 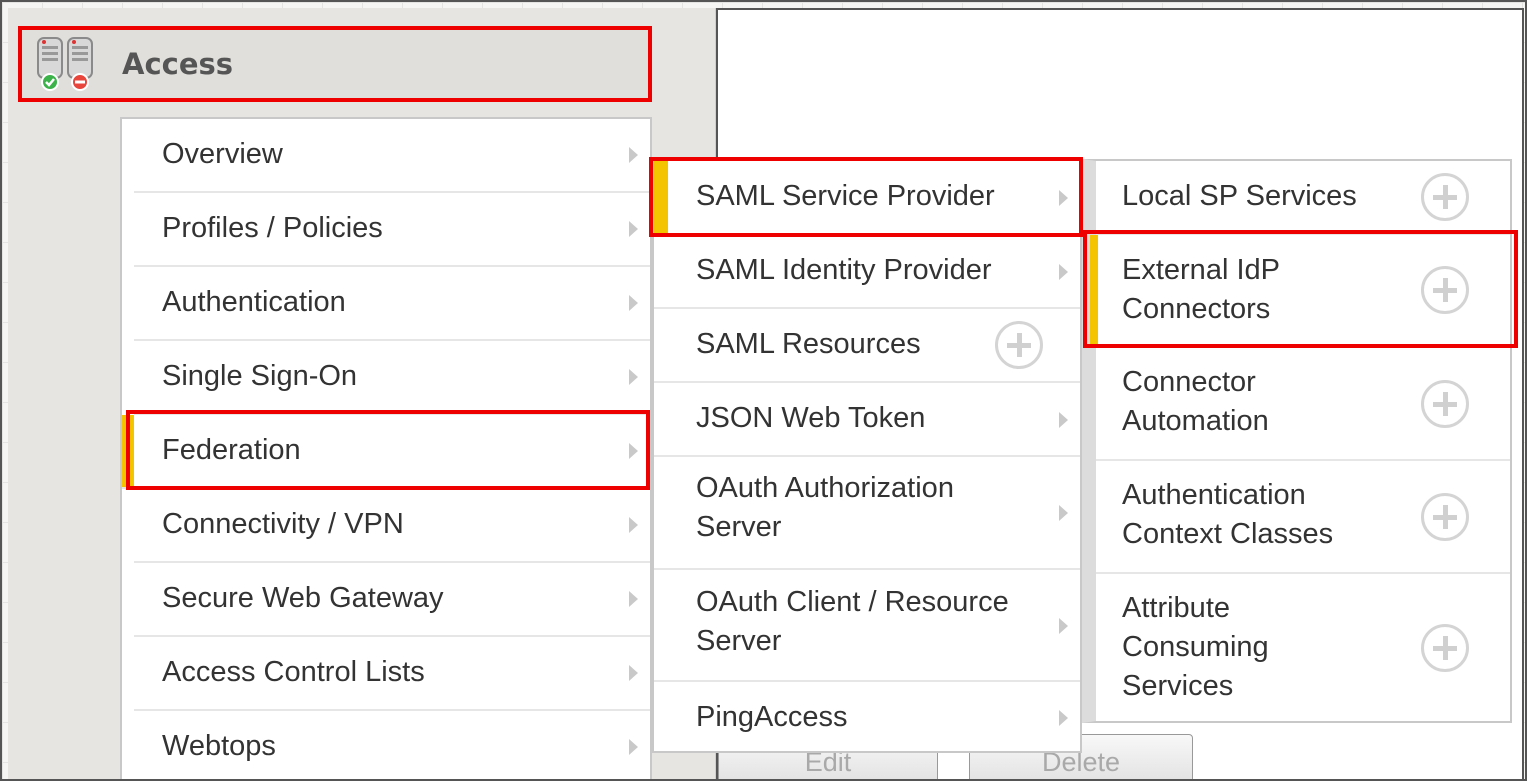 What do you see at coordinates (386, 452) in the screenshot?
I see `menu-item-federation: Federation` at bounding box center [386, 452].